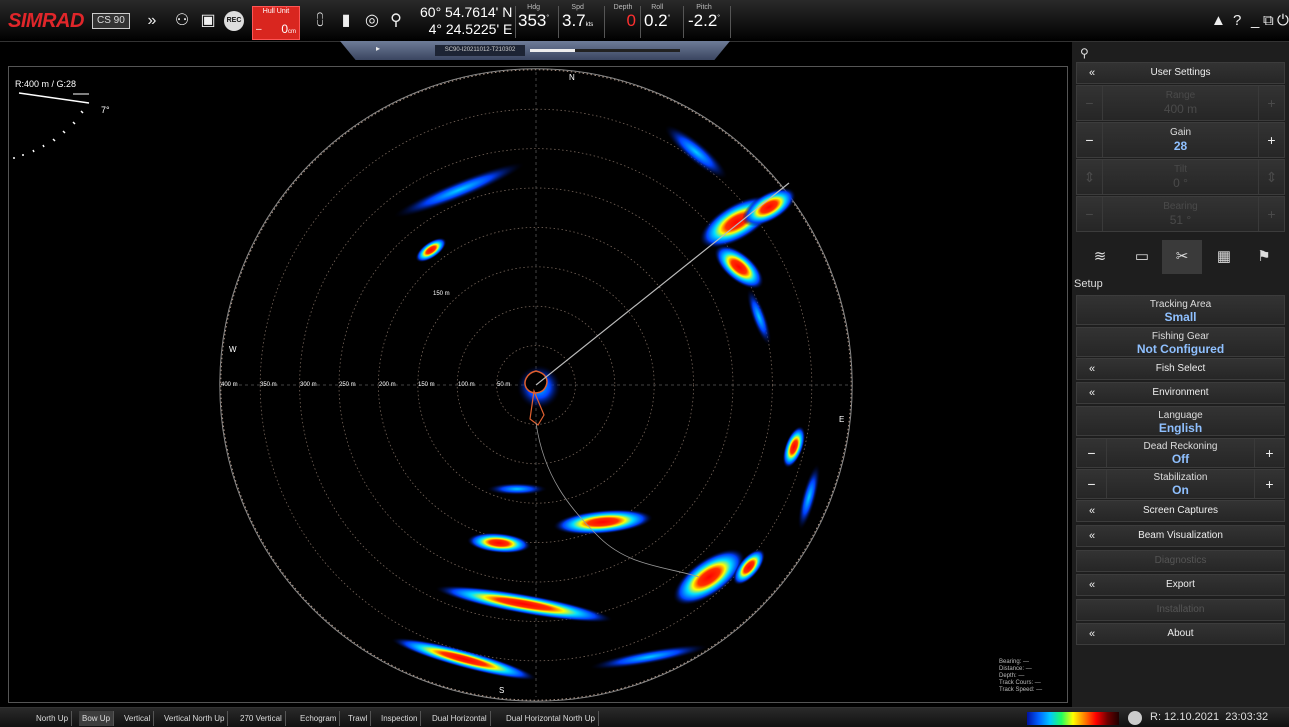  What do you see at coordinates (1142, 257) in the screenshot?
I see `display-icon: ▭` at bounding box center [1142, 257].